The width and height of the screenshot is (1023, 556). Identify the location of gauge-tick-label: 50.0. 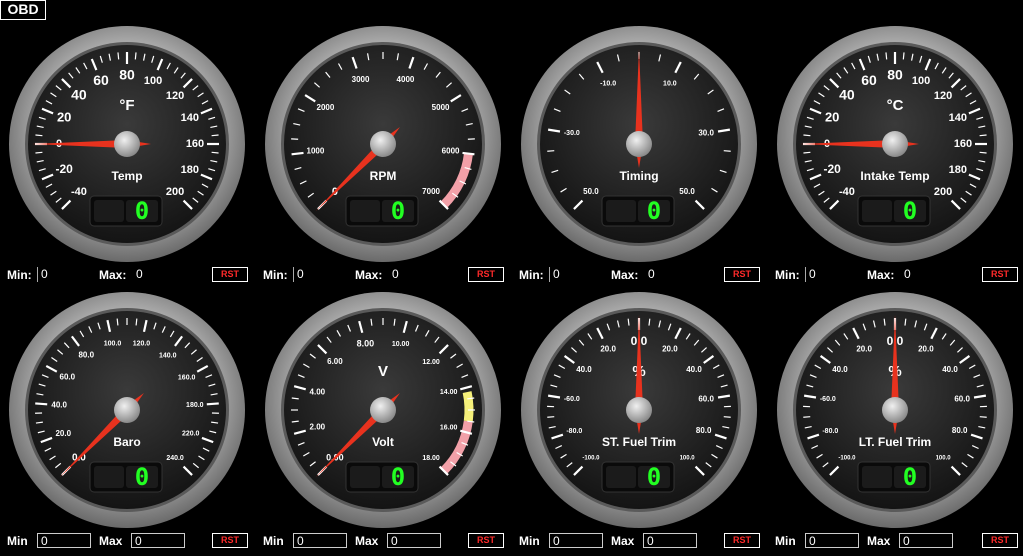
(591, 191).